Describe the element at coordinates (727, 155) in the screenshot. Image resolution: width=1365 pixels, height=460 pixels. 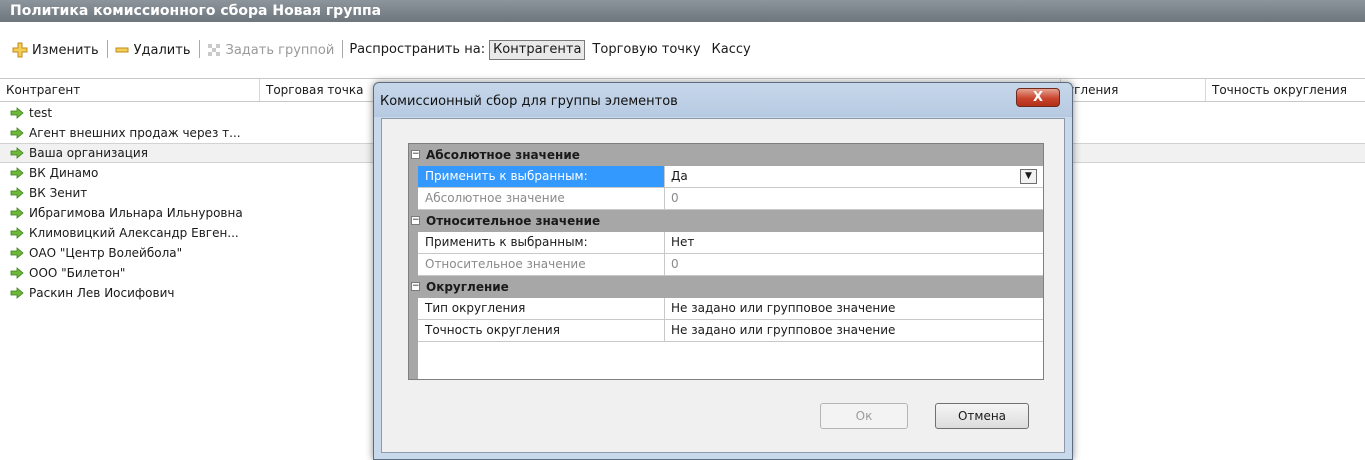
I see `category-absolute: − Абсолютное значение` at that location.